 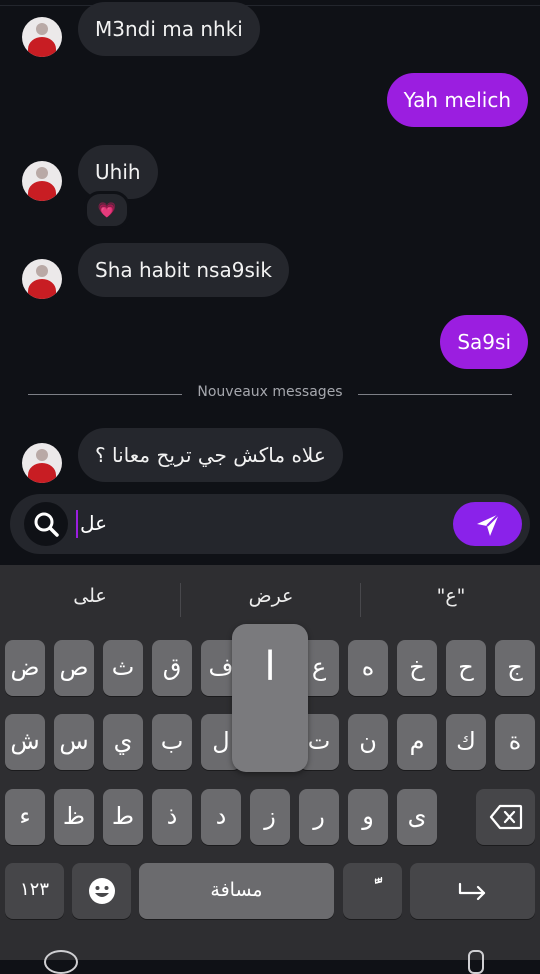 I want to click on key: ة, so click(x=515, y=742).